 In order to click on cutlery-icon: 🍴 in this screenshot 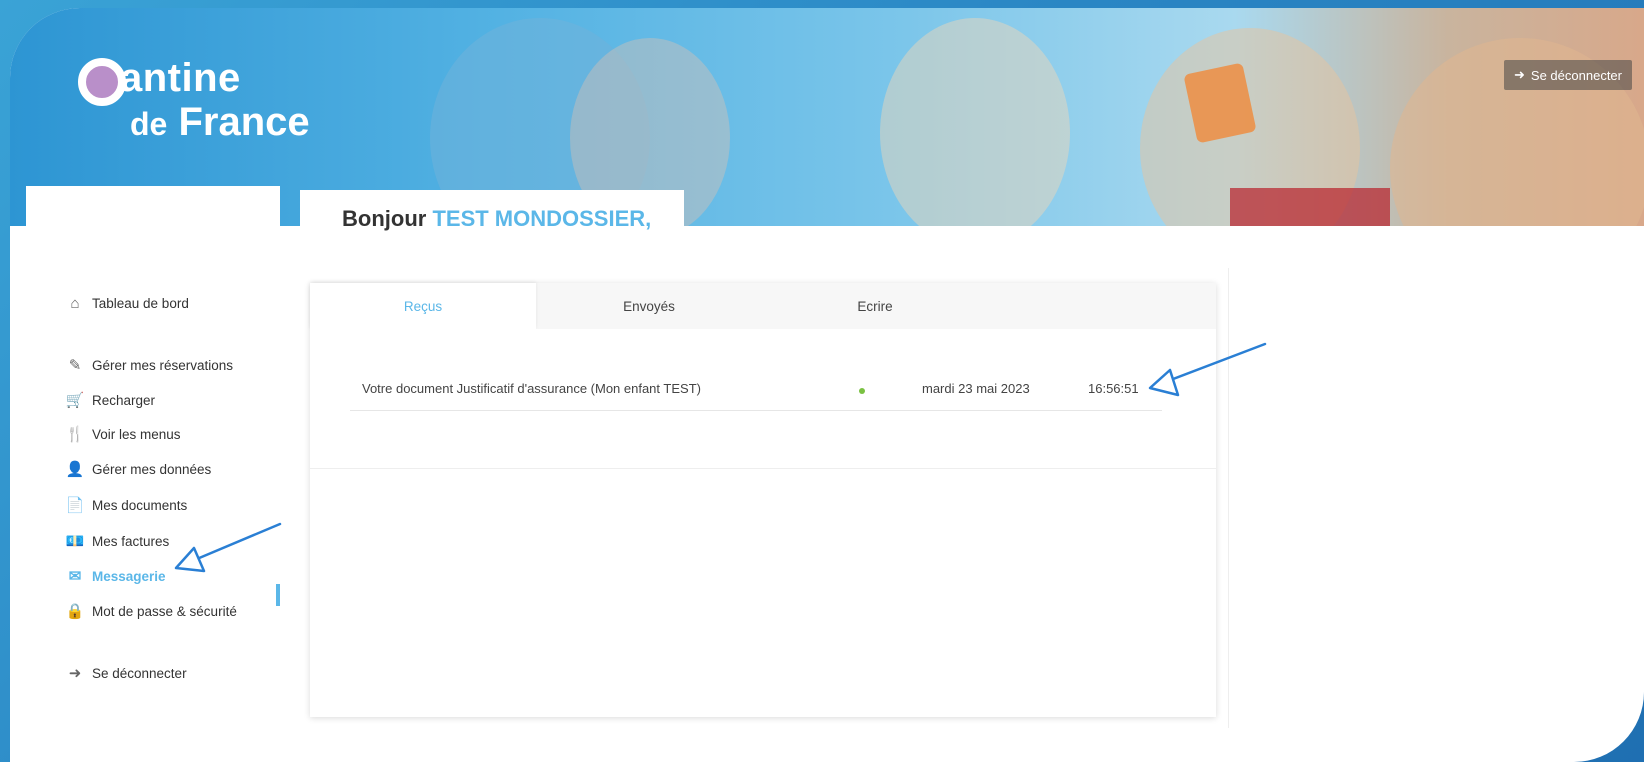, I will do `click(75, 434)`.